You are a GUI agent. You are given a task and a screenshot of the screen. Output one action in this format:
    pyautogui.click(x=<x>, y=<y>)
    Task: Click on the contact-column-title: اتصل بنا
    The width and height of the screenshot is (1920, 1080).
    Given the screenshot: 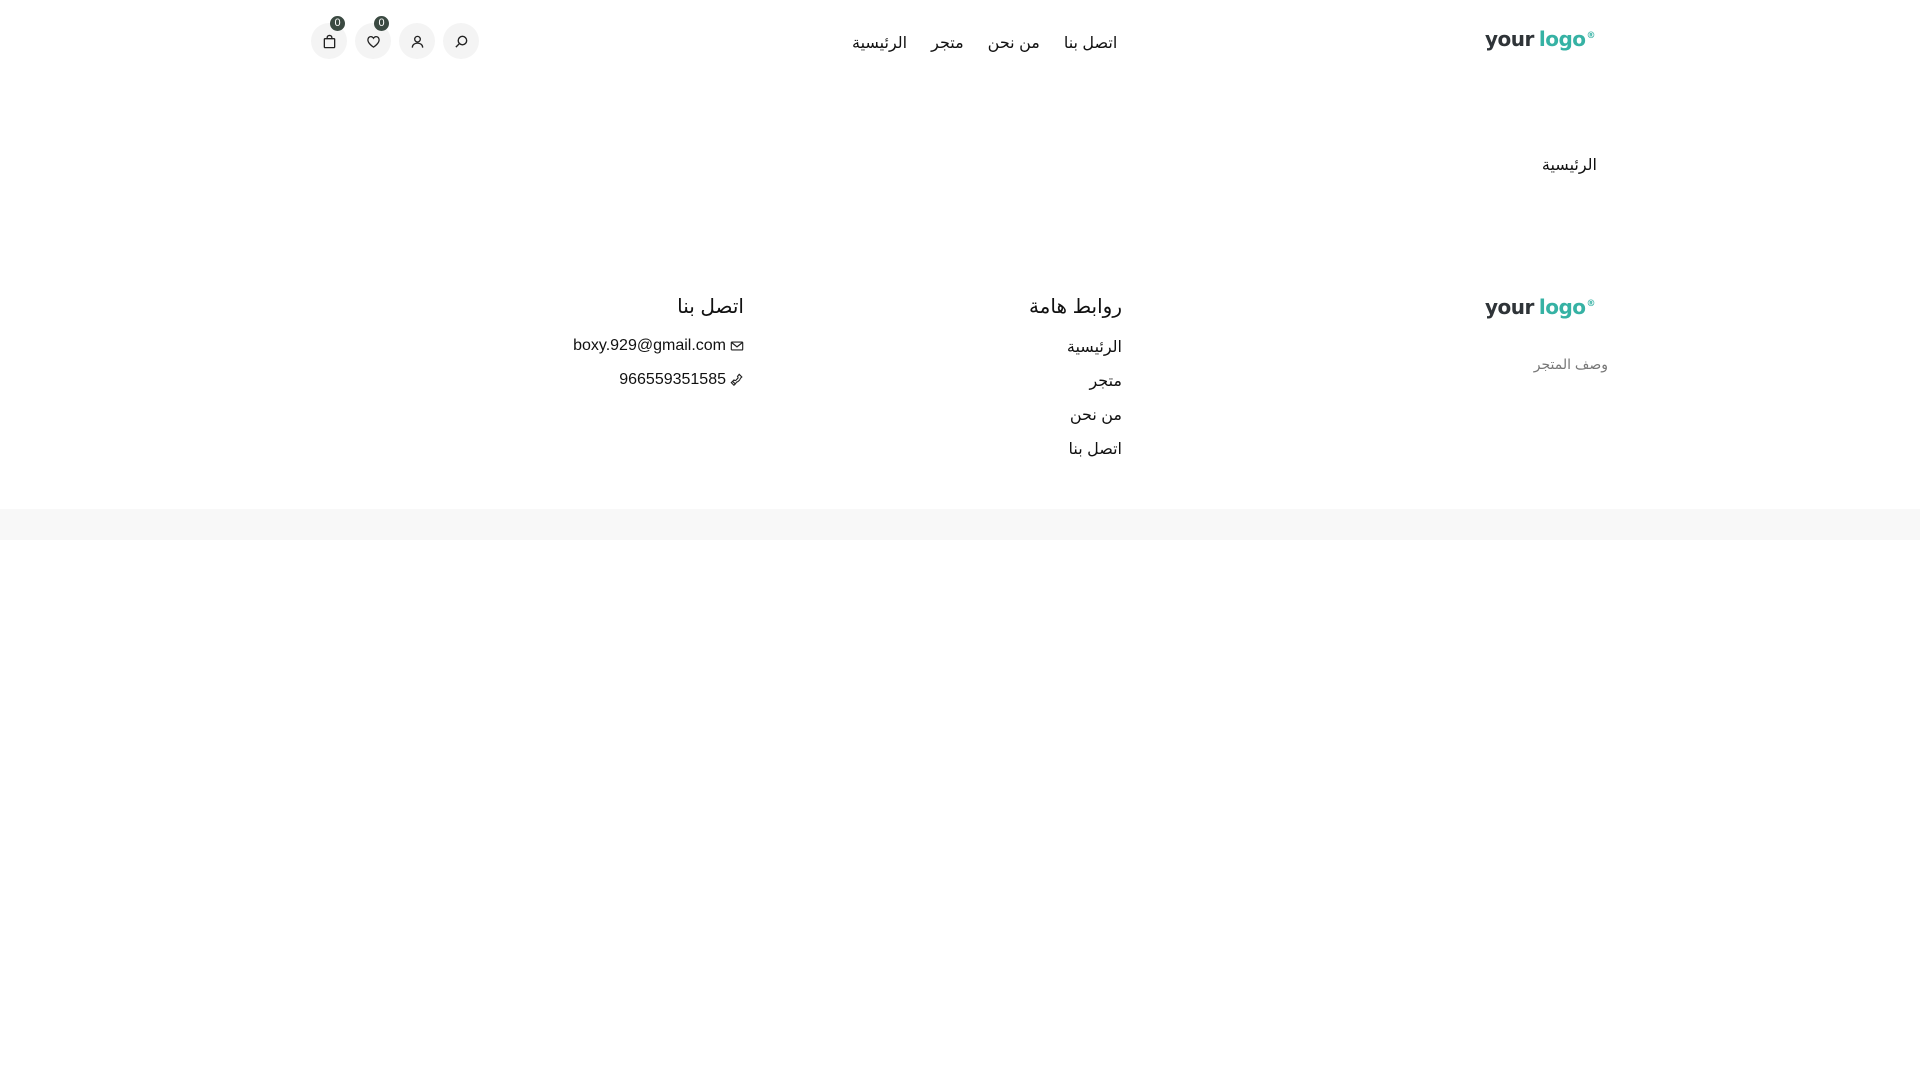 What is the action you would take?
    pyautogui.click(x=710, y=307)
    